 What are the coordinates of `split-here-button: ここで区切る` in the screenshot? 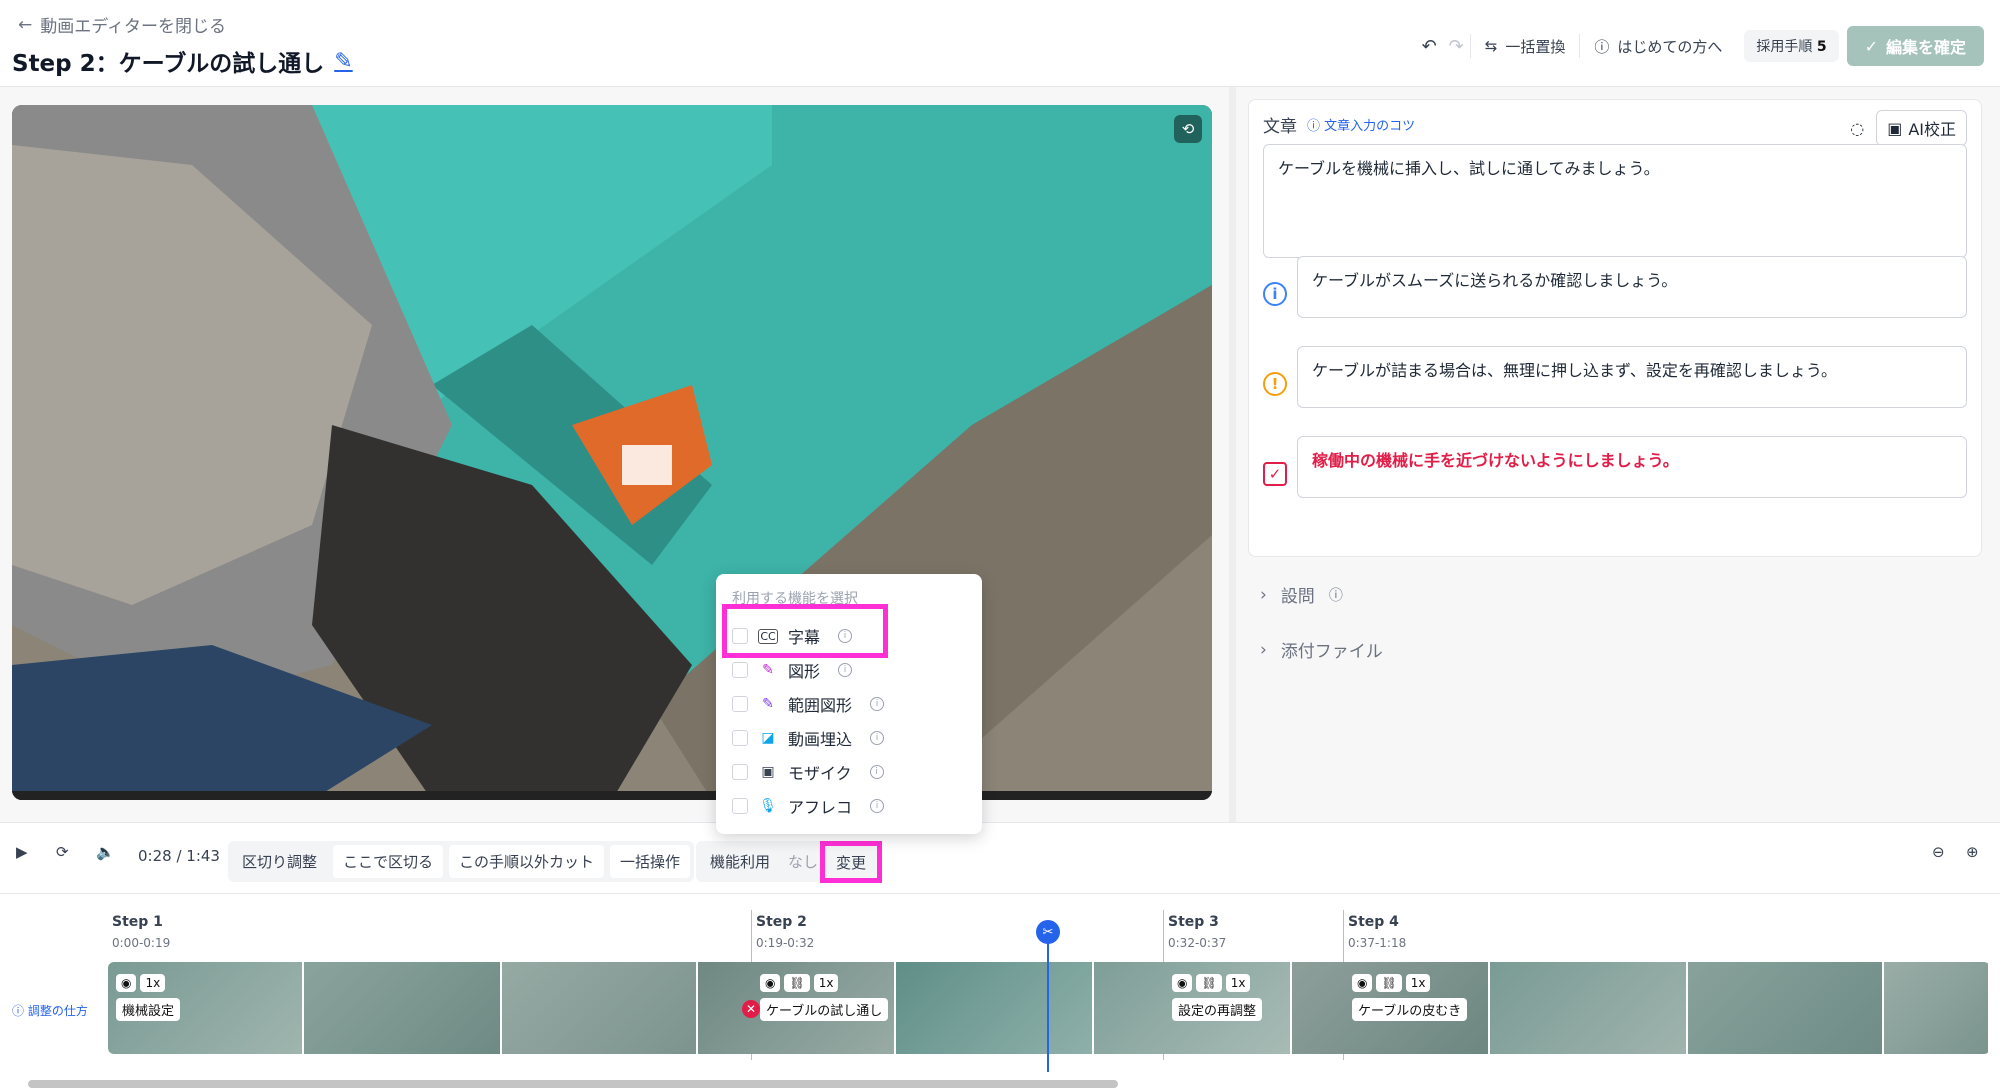 It's located at (388, 861).